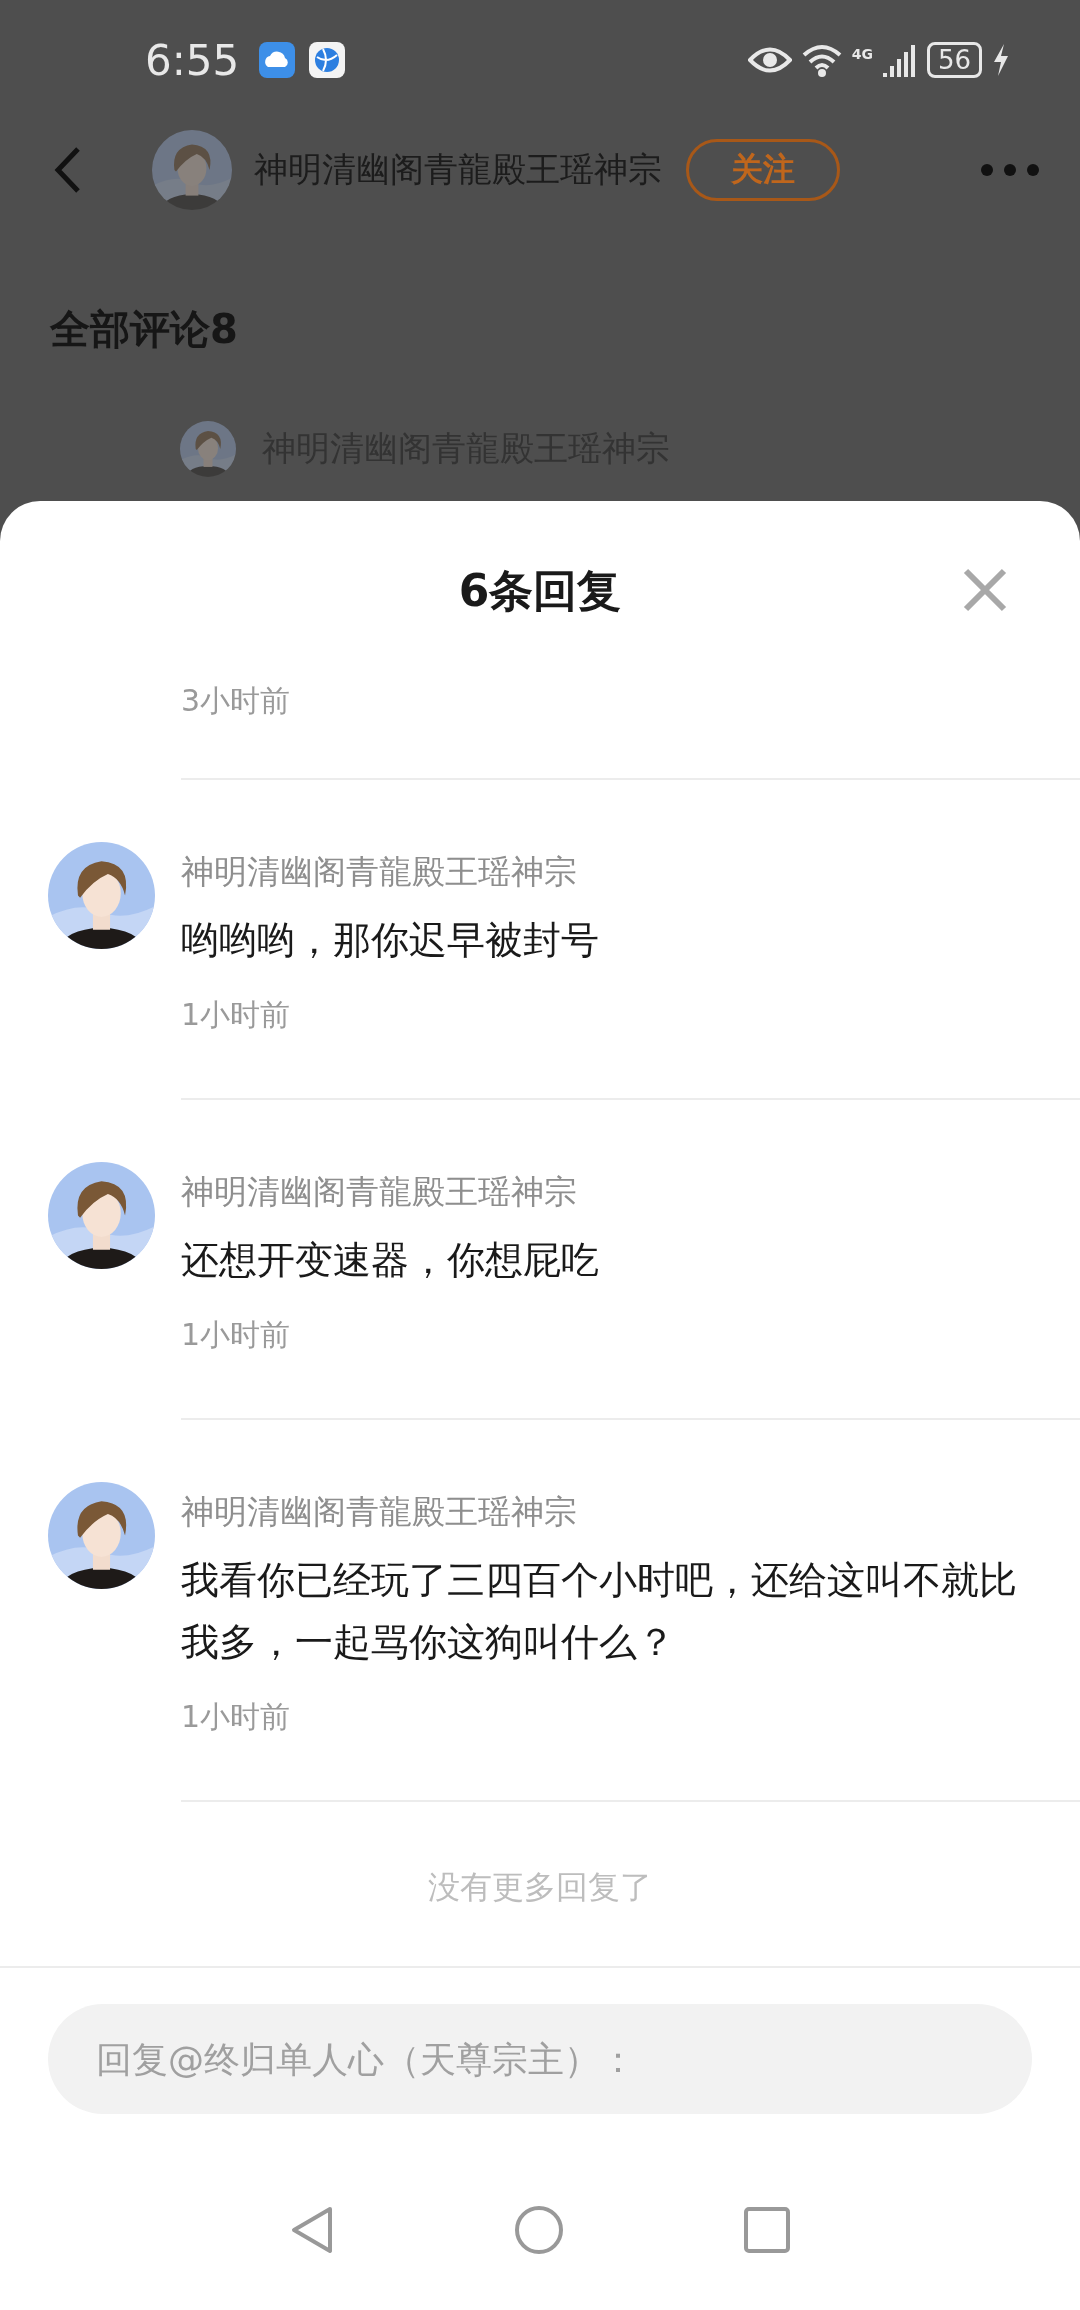 This screenshot has height=2310, width=1080. What do you see at coordinates (1001, 60) in the screenshot?
I see `charging-icon` at bounding box center [1001, 60].